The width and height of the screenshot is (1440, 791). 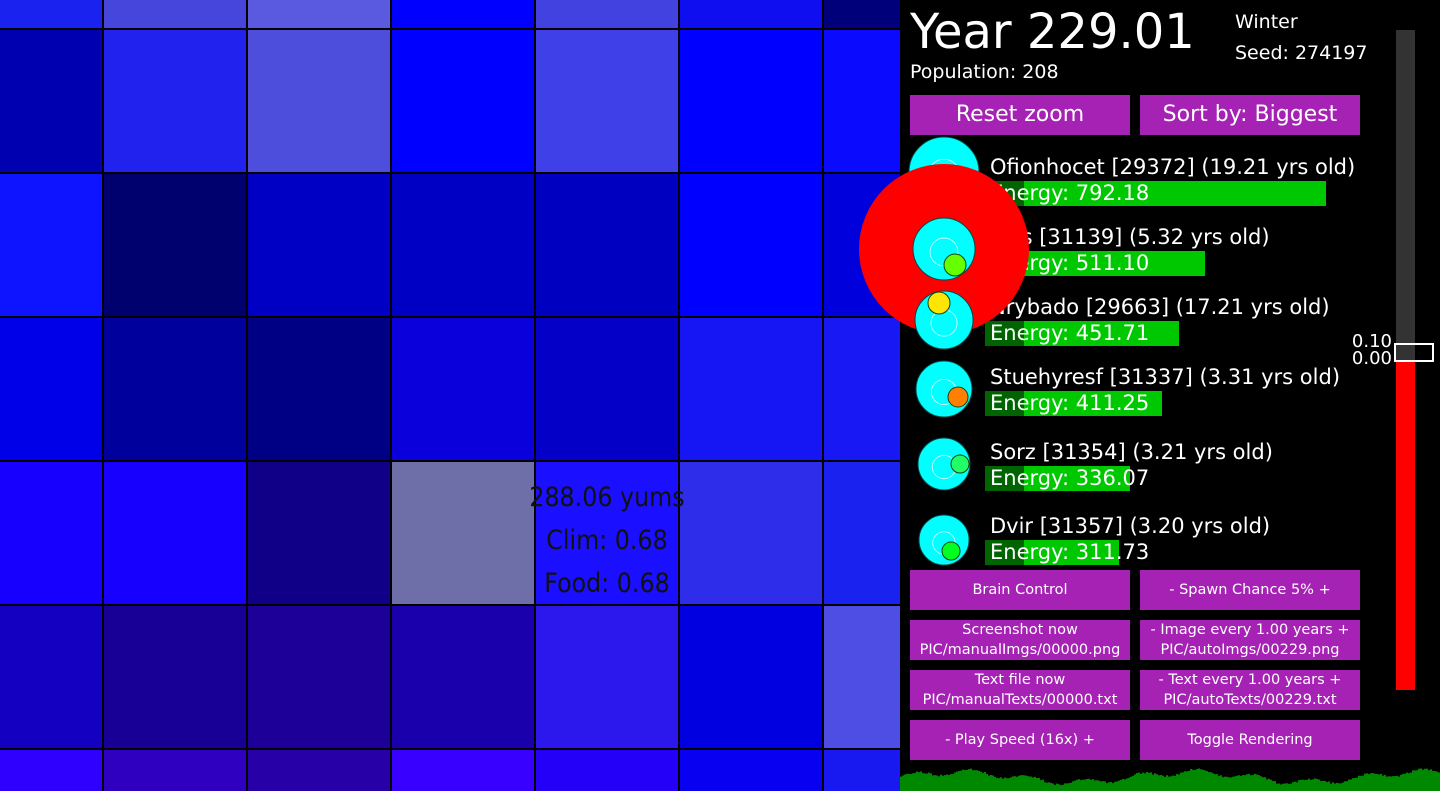 What do you see at coordinates (1020, 690) in the screenshot?
I see `text-file-now-button: Text file now PIC/manualTexts/00000.txt` at bounding box center [1020, 690].